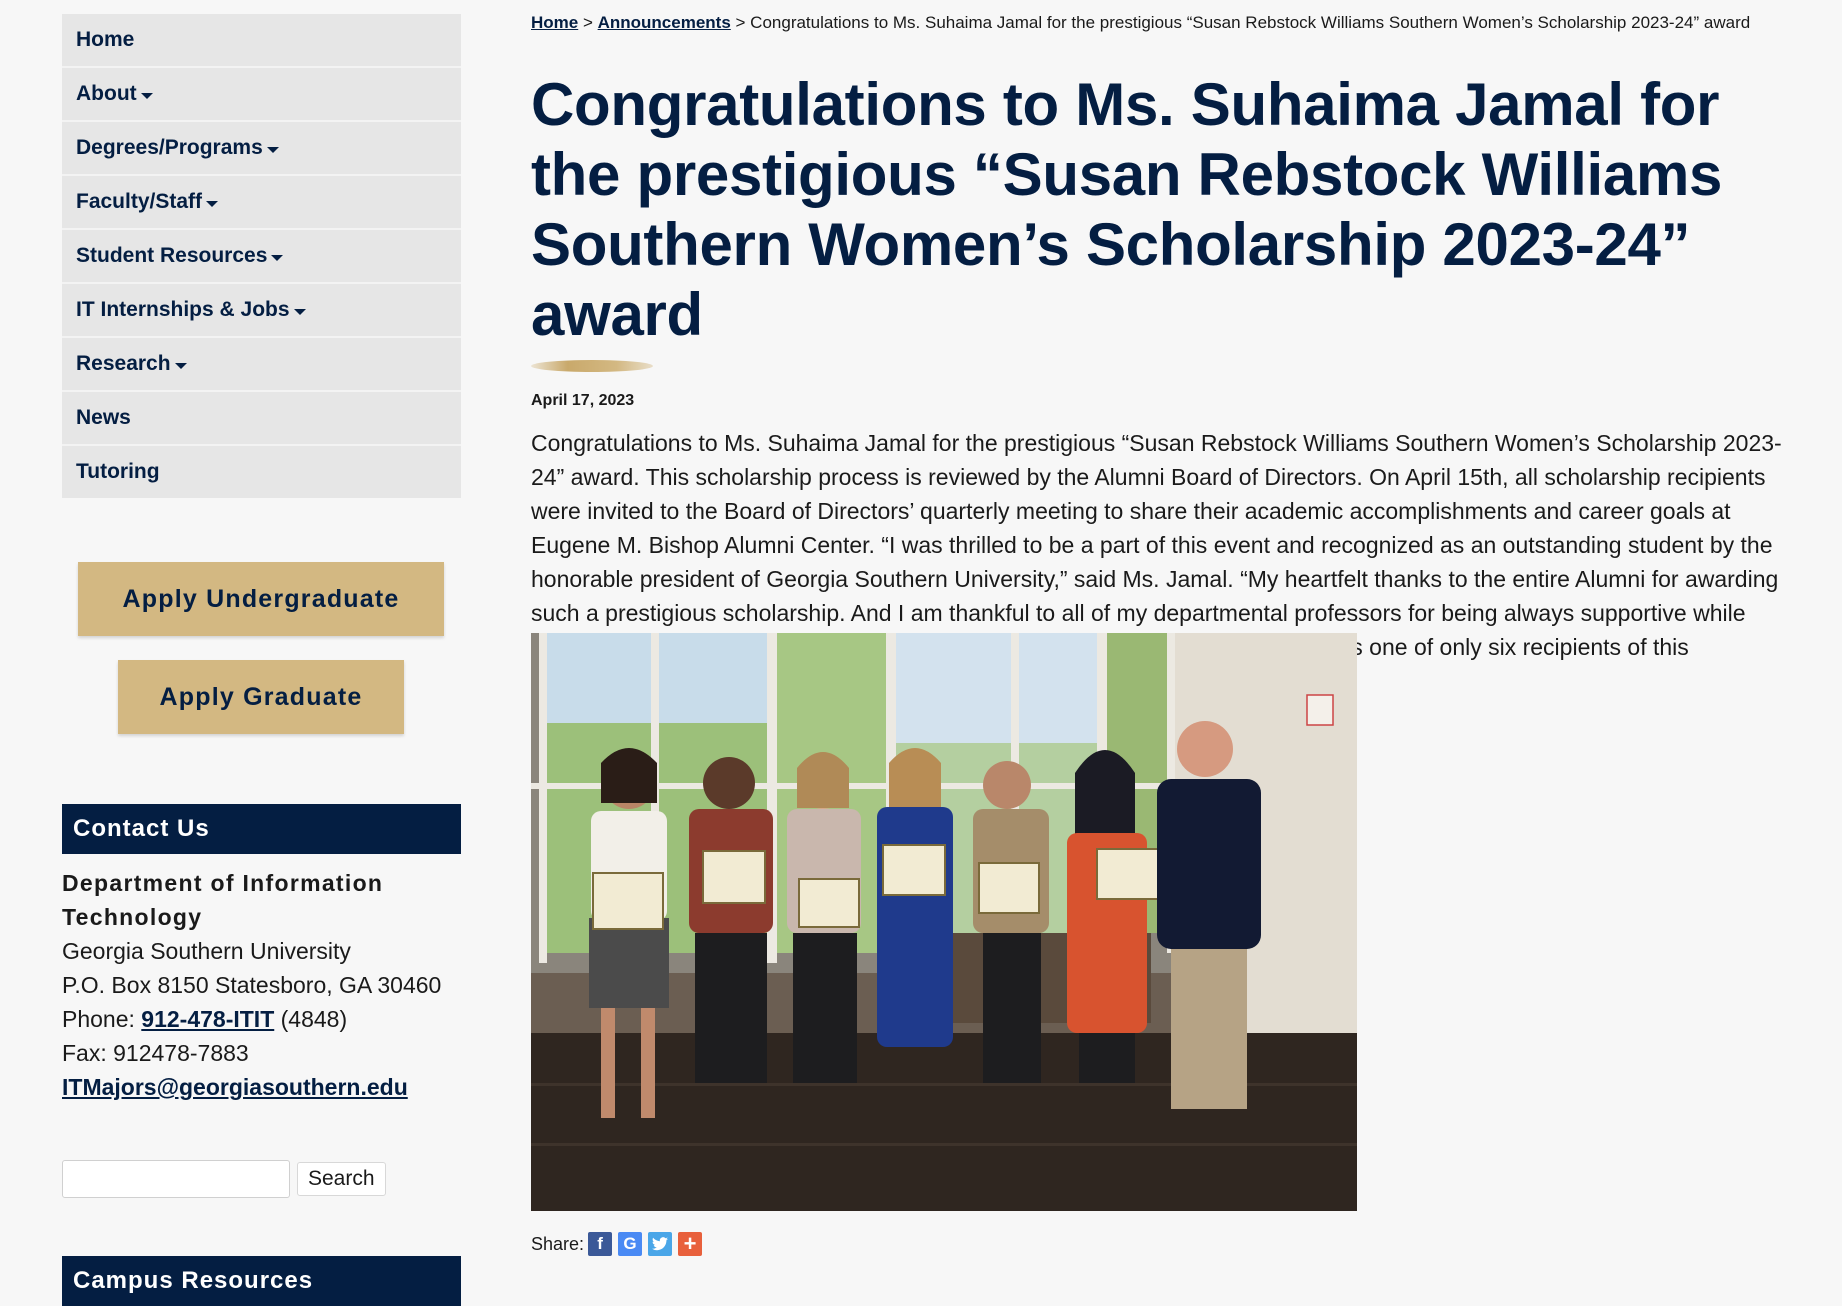  I want to click on sidebar-item-degrees-programs: Degrees/Programs, so click(261, 149).